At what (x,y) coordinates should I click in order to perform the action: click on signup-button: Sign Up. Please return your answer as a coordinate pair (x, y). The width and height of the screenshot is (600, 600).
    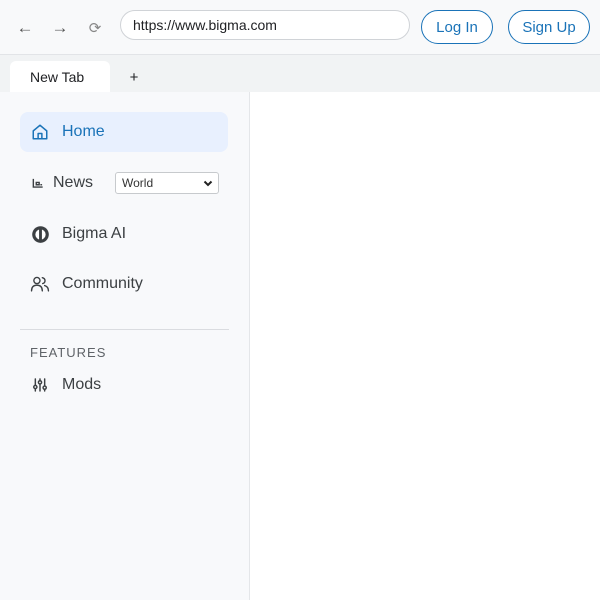
    Looking at the image, I should click on (549, 27).